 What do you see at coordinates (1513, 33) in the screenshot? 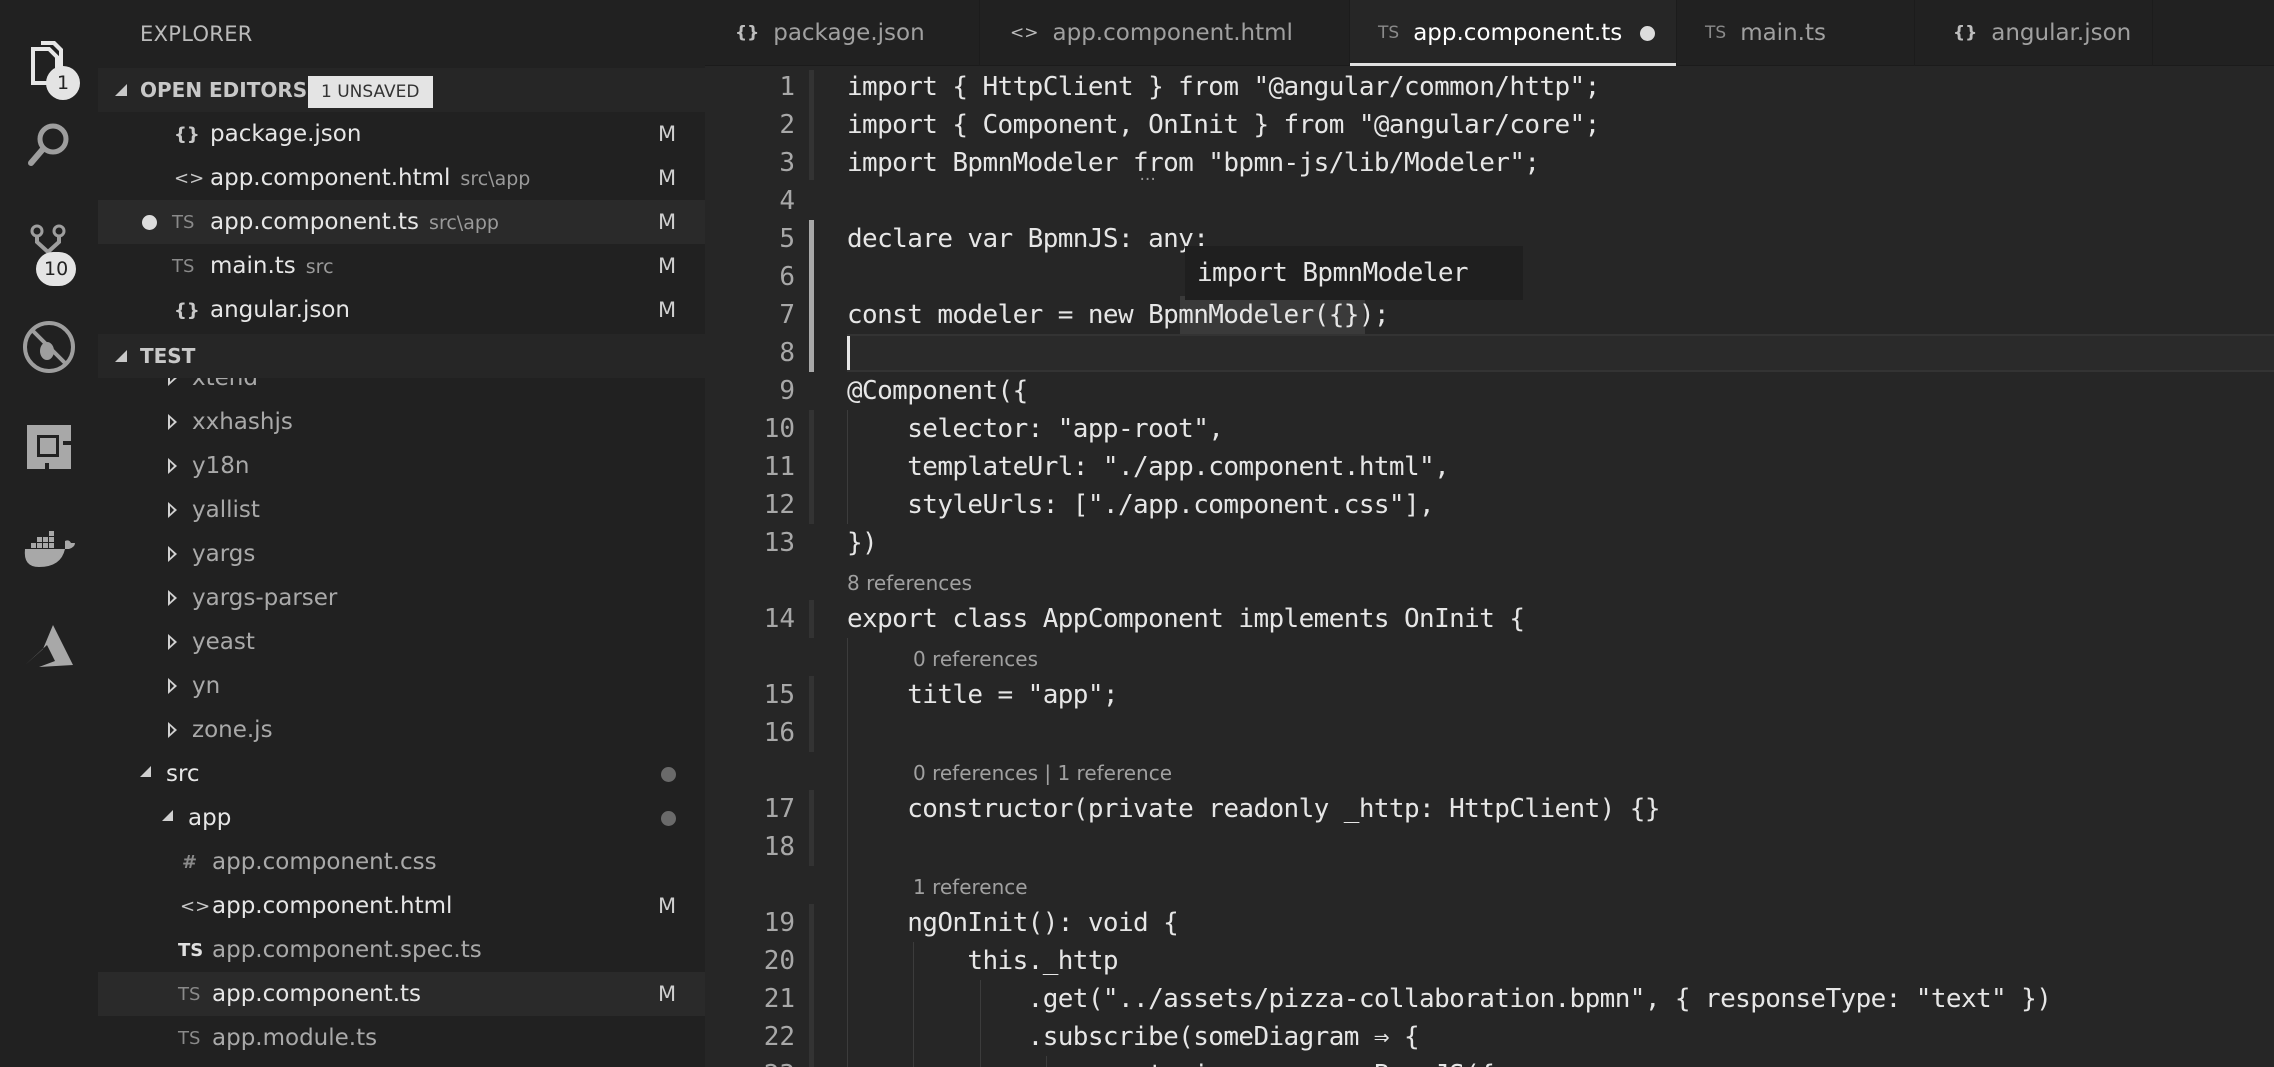
I see `tab-app-component-ts: TS app.component.ts` at bounding box center [1513, 33].